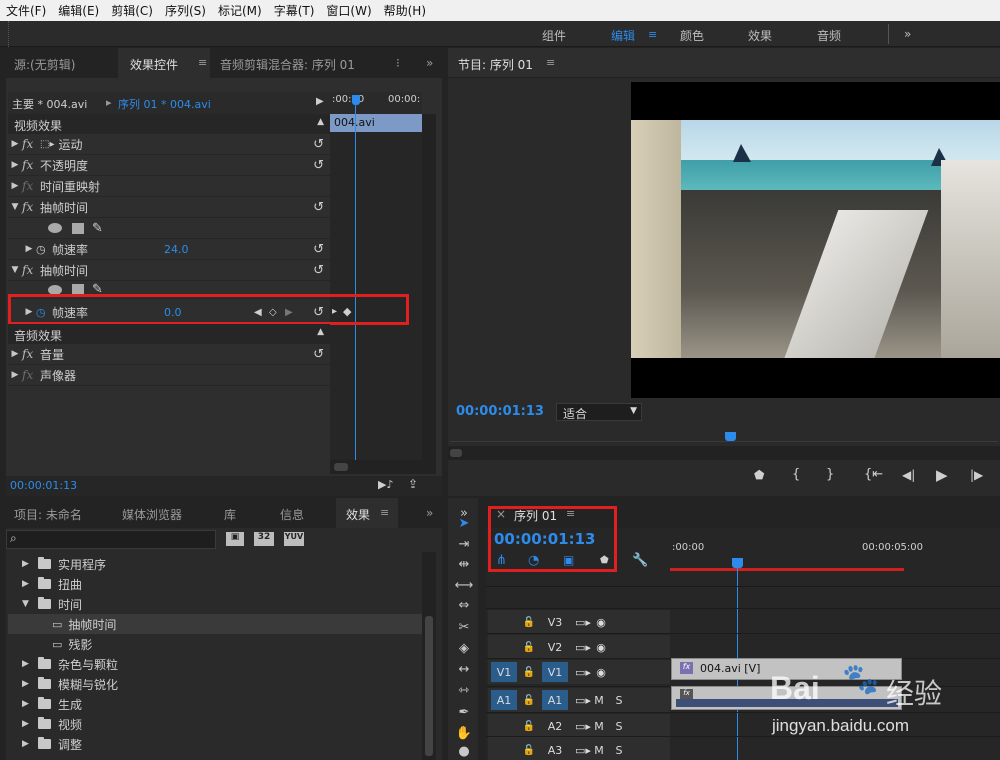 This screenshot has height=760, width=1000. I want to click on track-target: A3, so click(555, 750).